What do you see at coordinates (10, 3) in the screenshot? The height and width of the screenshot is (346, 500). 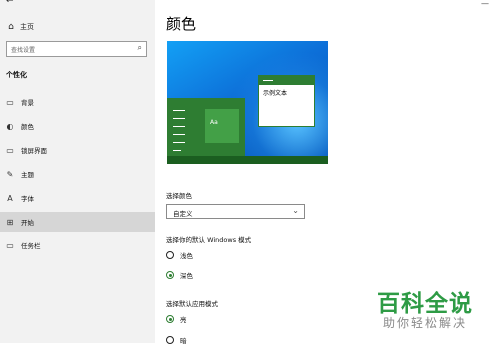 I see `back-arrow-icon: ←` at bounding box center [10, 3].